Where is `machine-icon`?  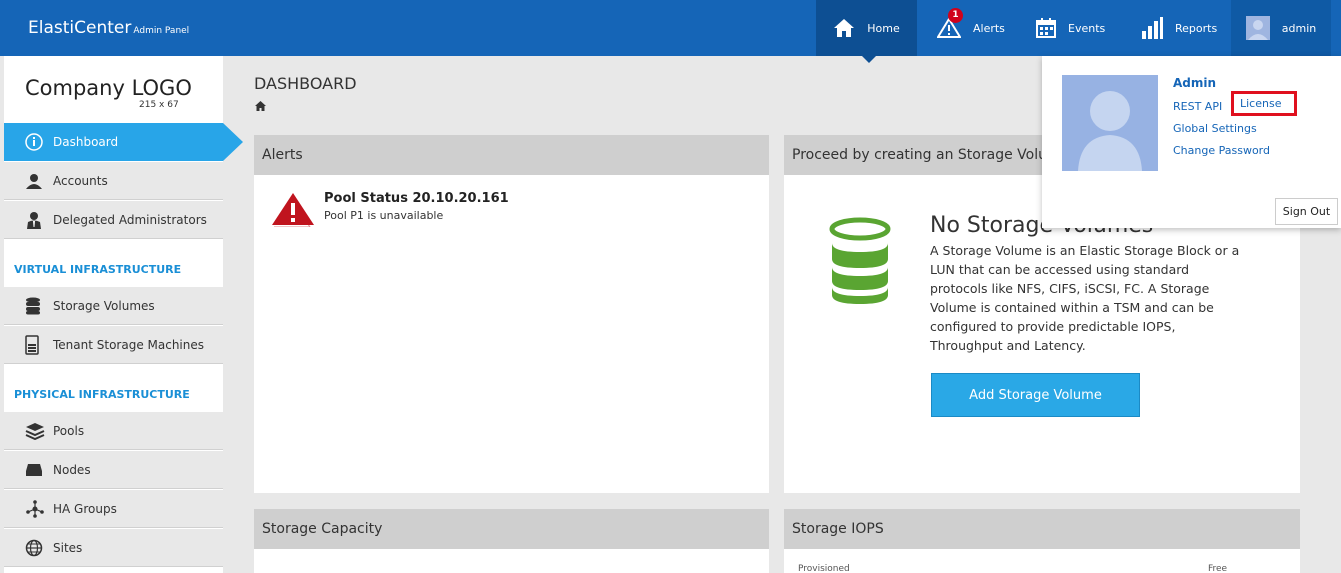 machine-icon is located at coordinates (36, 344).